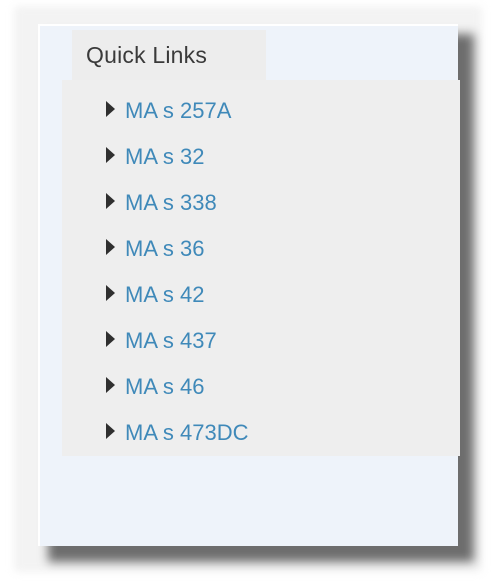 Image resolution: width=498 pixels, height=583 pixels. I want to click on list-item: MA s 42, so click(177, 295).